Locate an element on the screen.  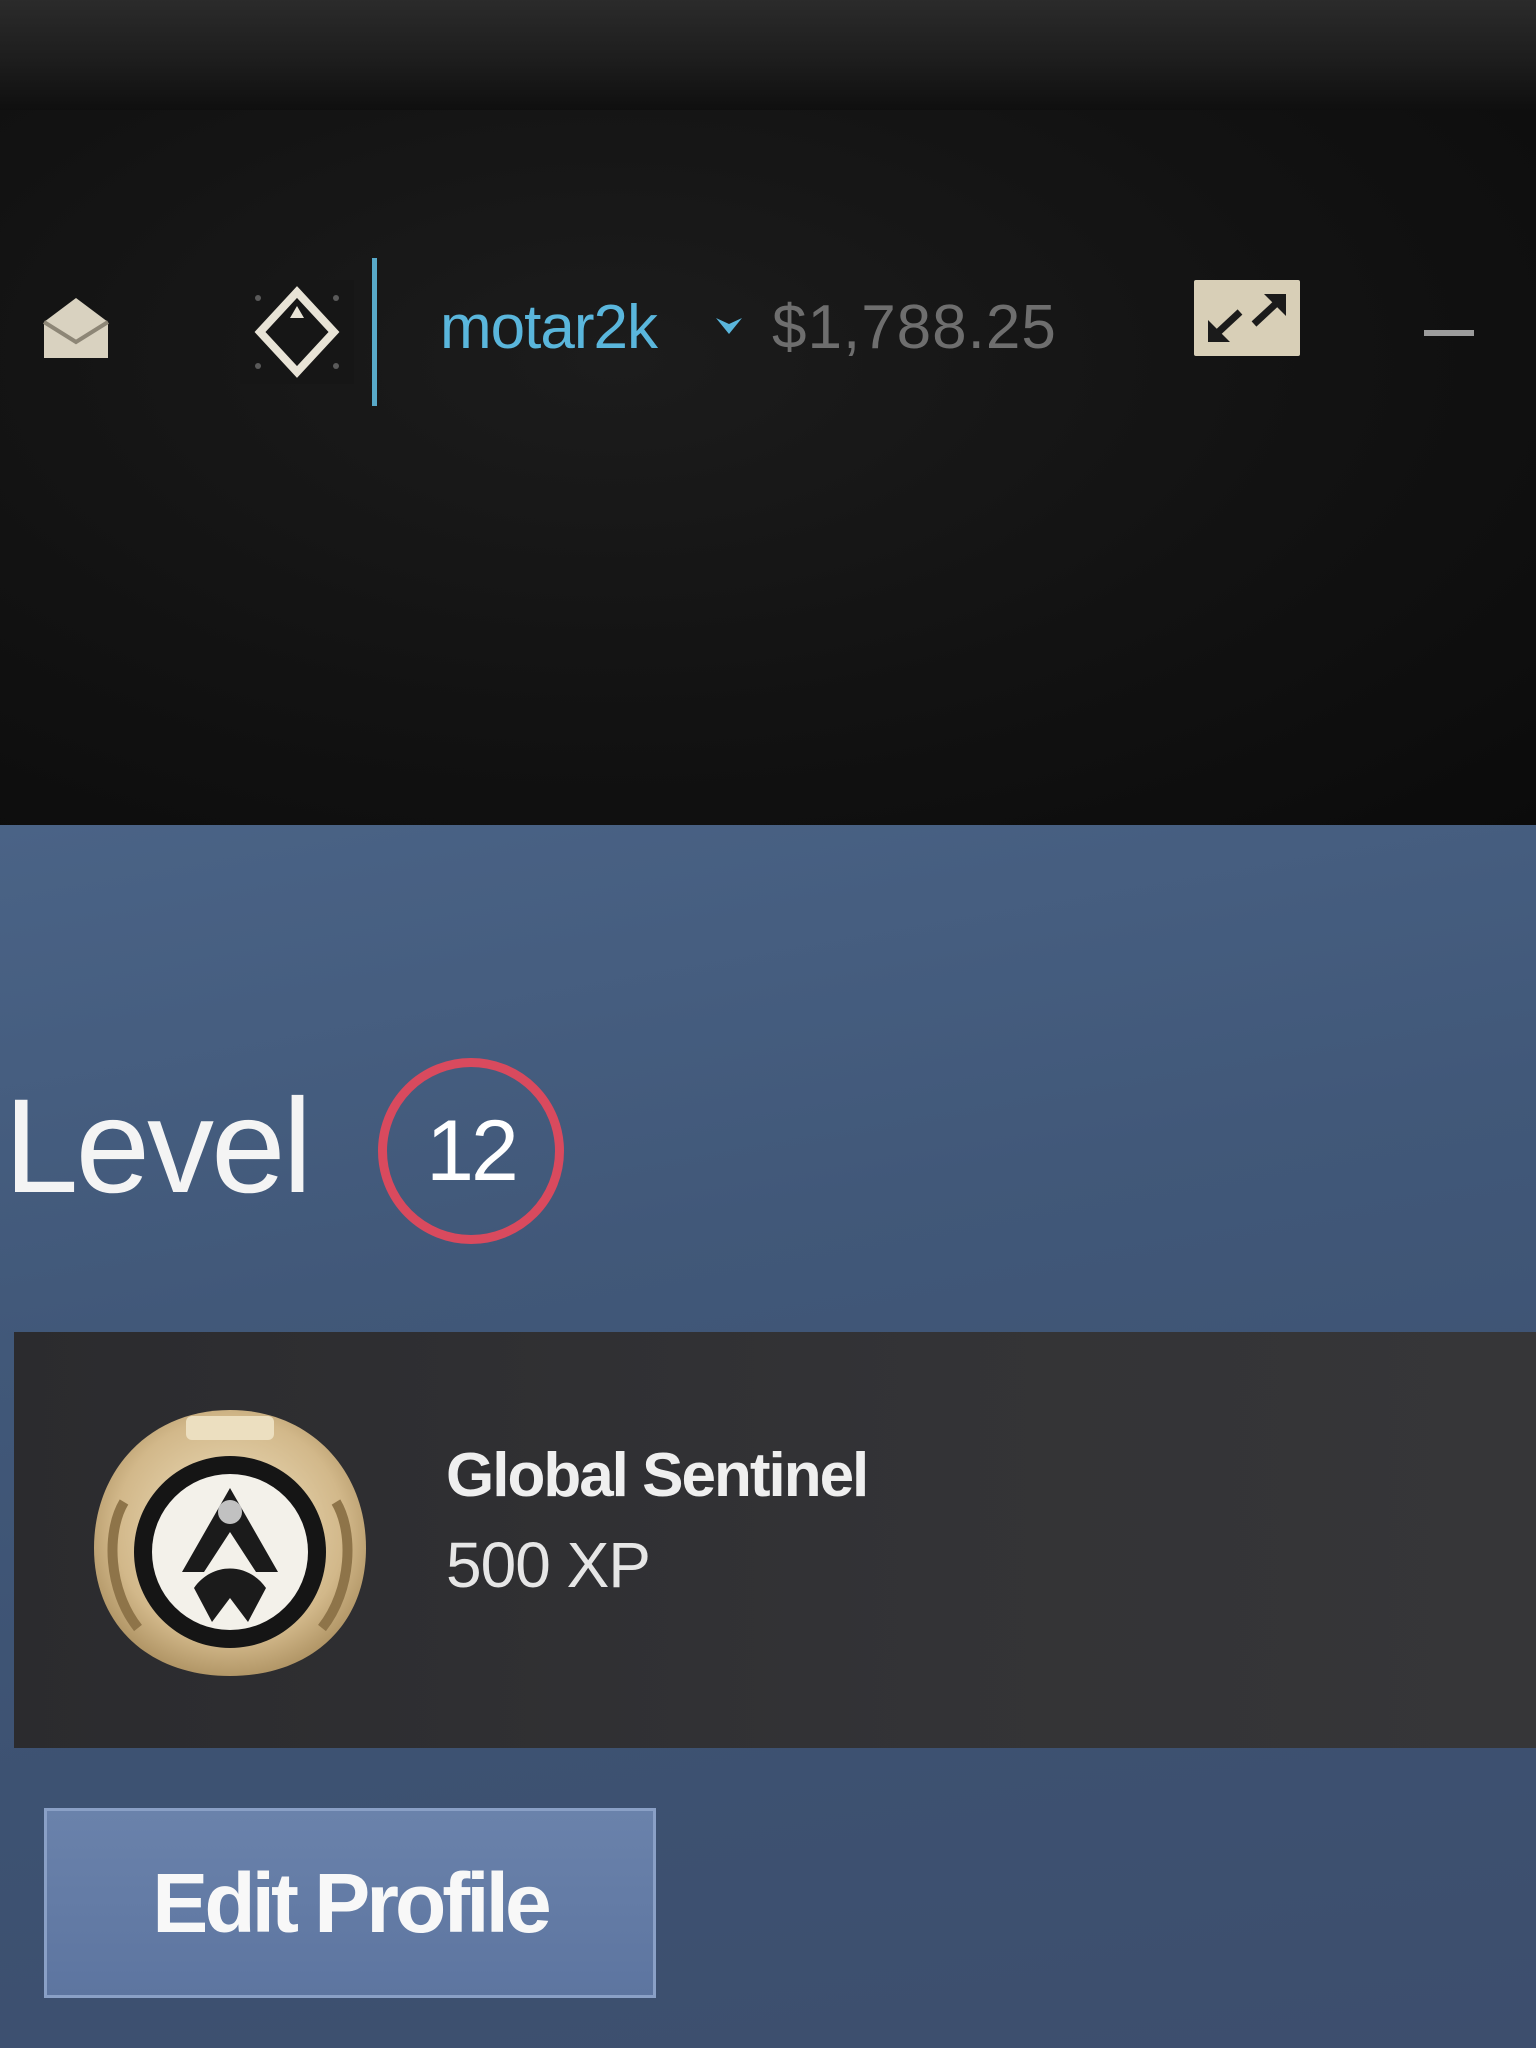
level-value: 12 is located at coordinates (472, 1150).